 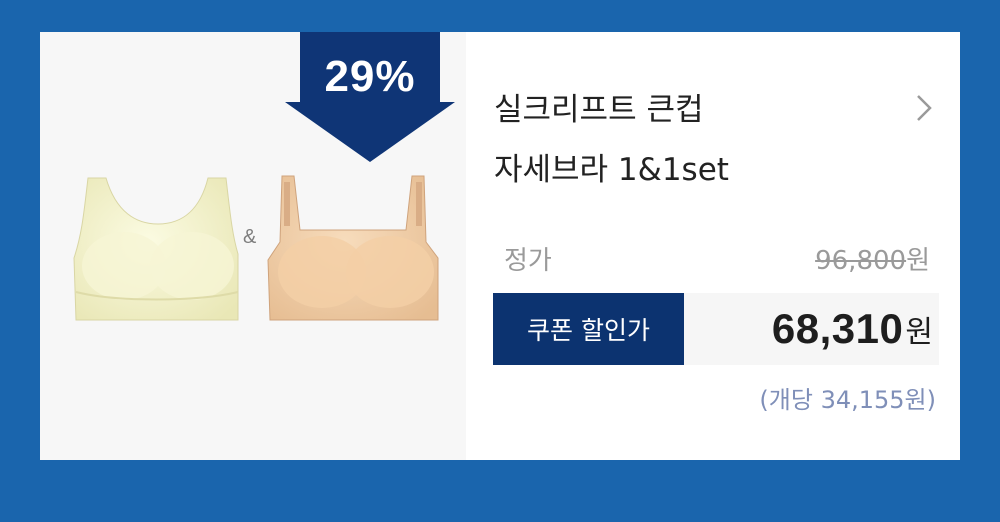 I want to click on sale-price: 68,310 원, so click(x=852, y=329).